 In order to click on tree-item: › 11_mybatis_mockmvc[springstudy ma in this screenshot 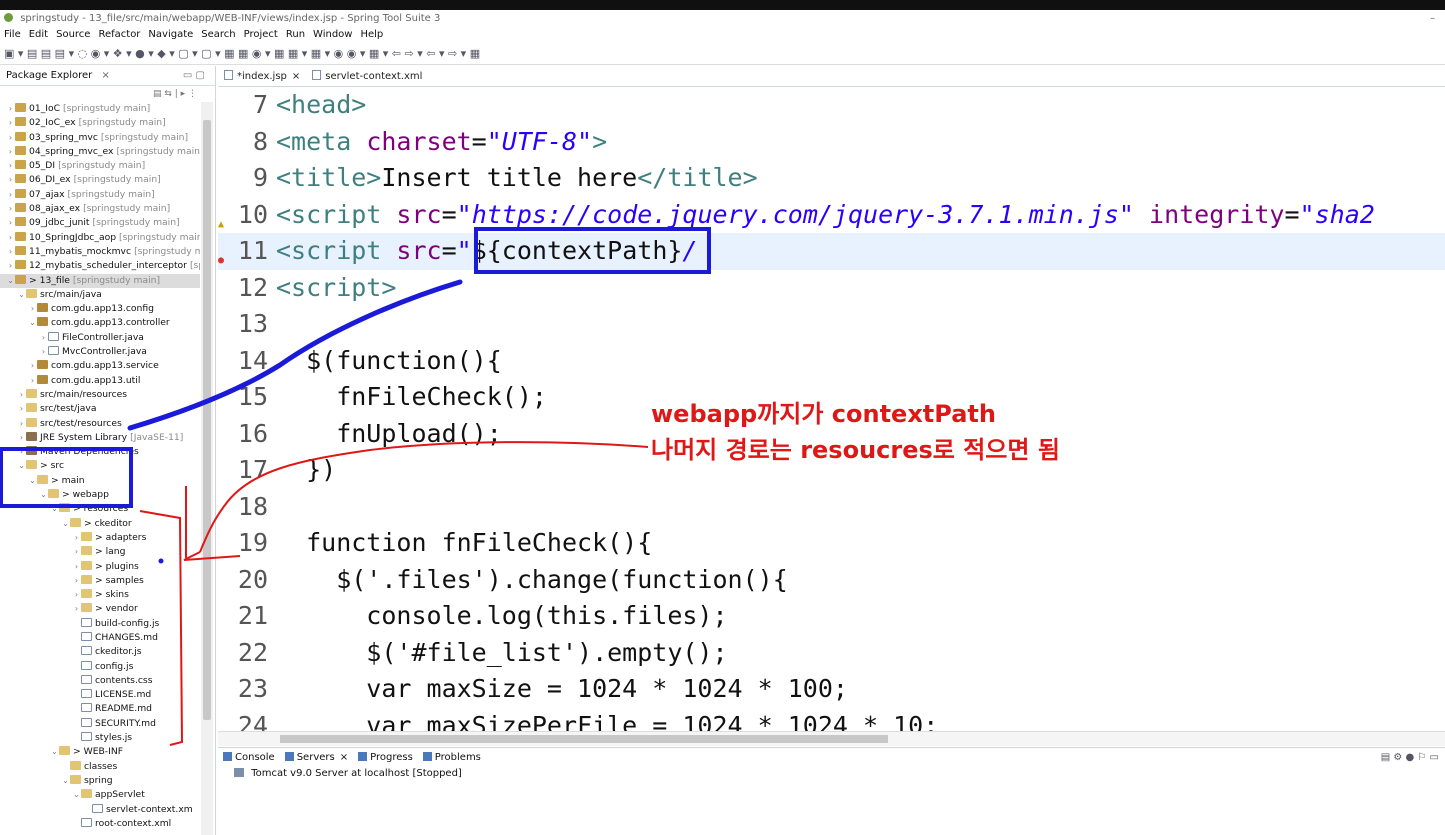, I will do `click(100, 252)`.